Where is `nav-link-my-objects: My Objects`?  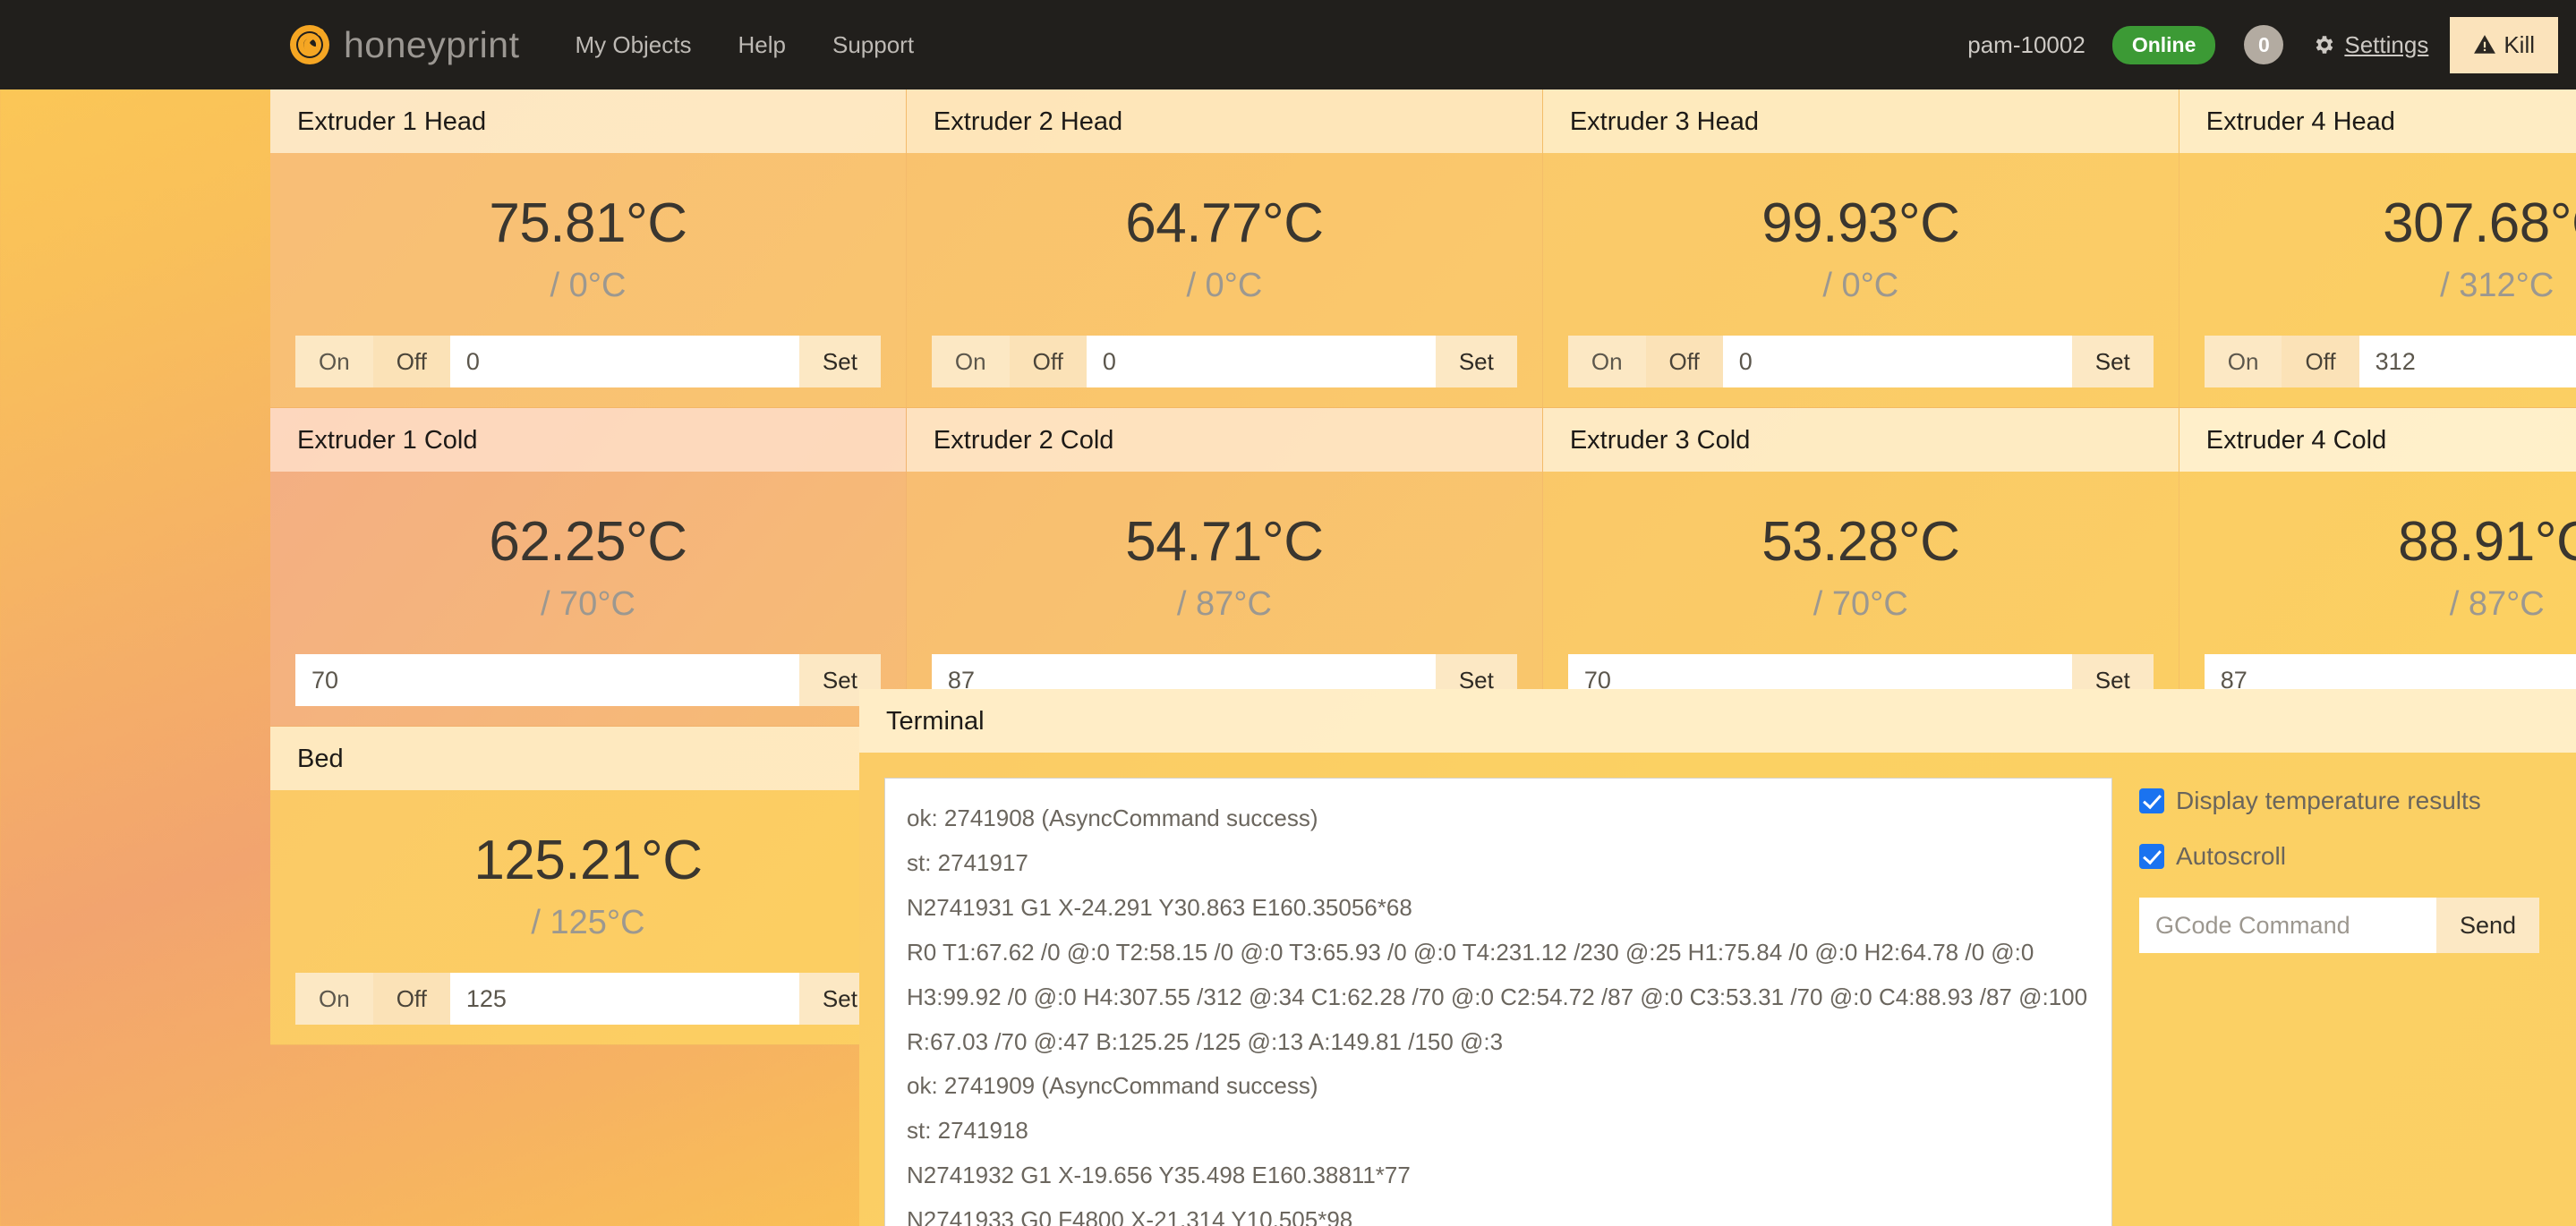 nav-link-my-objects: My Objects is located at coordinates (633, 45).